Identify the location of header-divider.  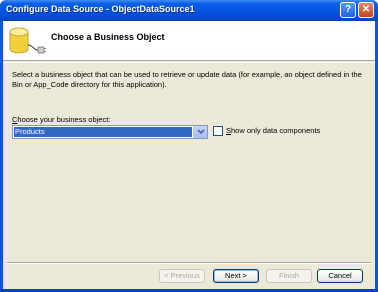
(189, 62).